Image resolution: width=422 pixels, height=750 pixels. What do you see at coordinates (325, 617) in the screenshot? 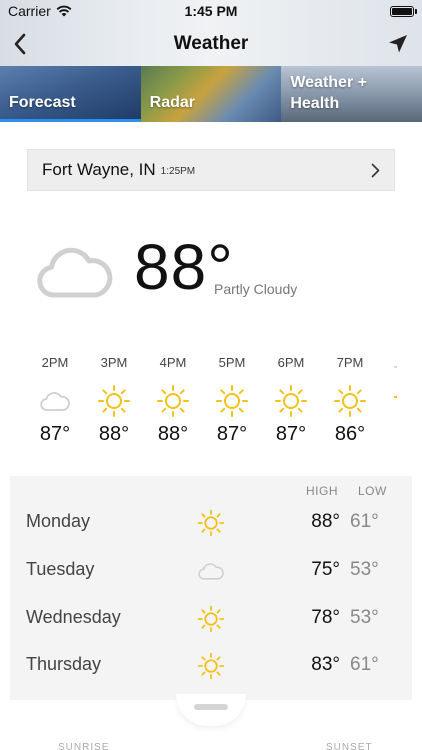
I see `day-high-temp: 78°` at bounding box center [325, 617].